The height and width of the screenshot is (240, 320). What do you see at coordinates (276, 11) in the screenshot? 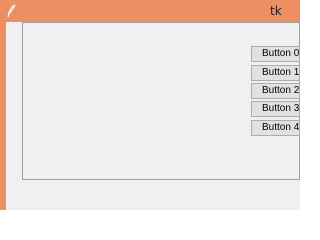
I see `window-title: tk` at bounding box center [276, 11].